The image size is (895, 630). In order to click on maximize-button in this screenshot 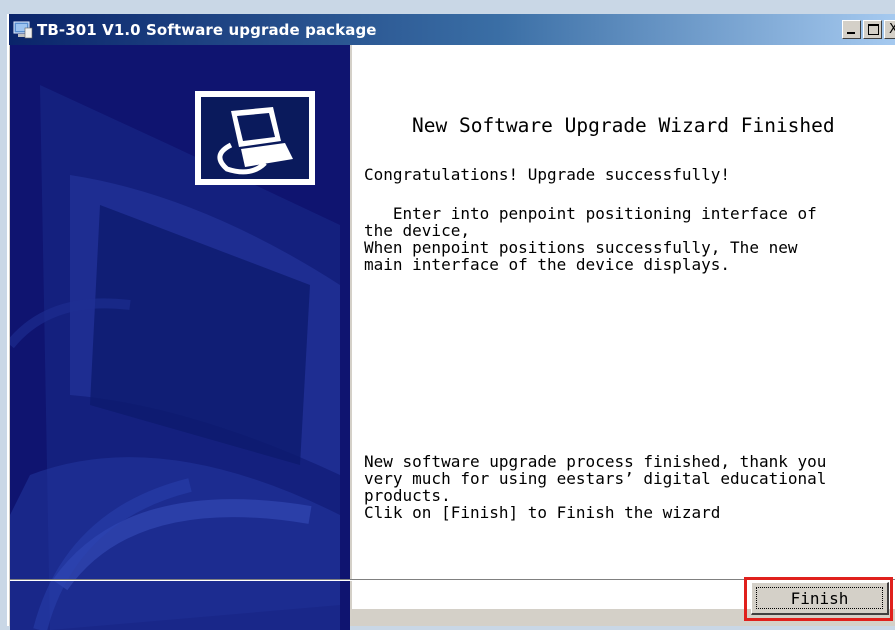, I will do `click(872, 29)`.